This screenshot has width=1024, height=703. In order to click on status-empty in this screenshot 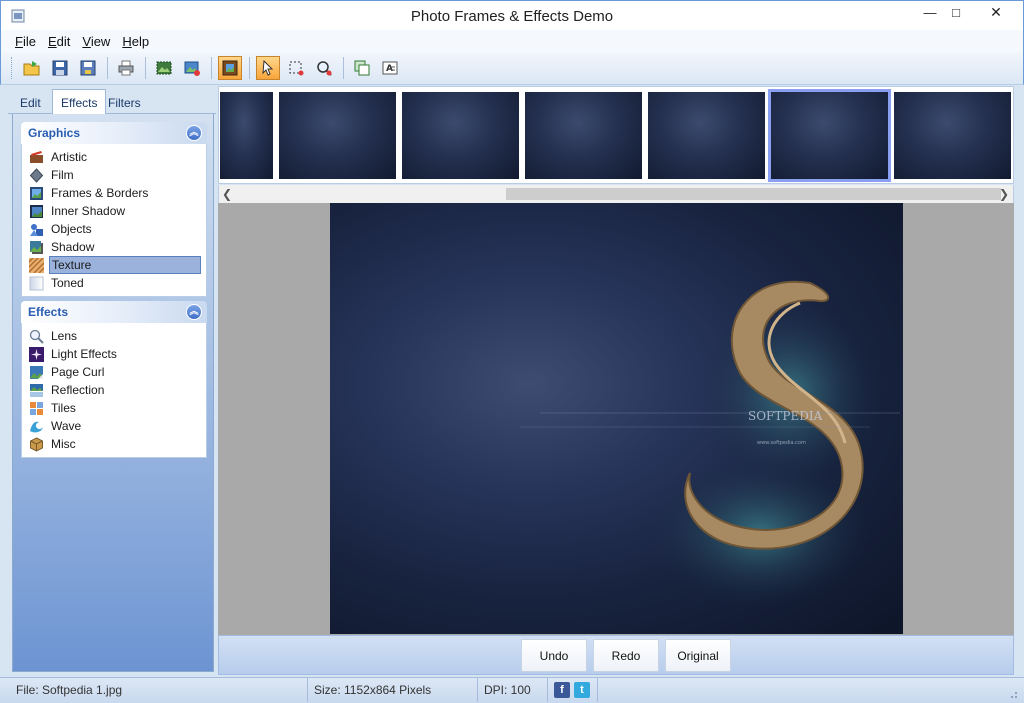, I will do `click(802, 690)`.